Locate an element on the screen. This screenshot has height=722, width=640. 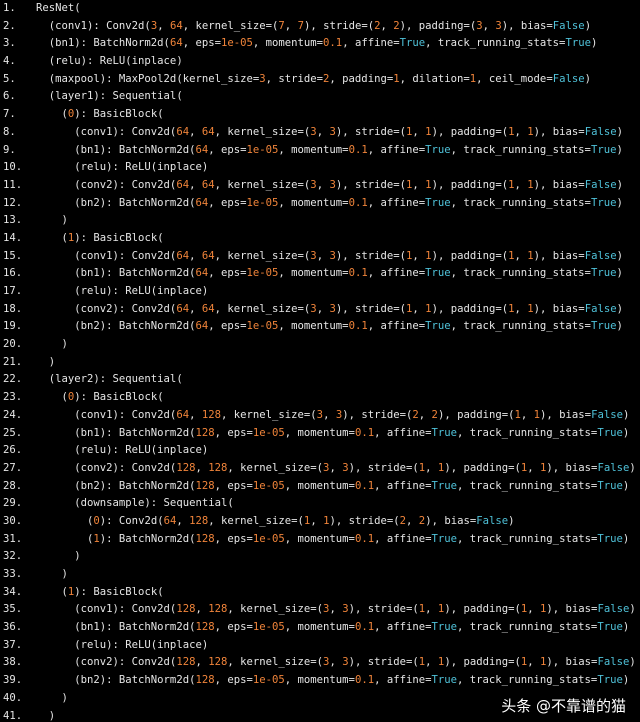
code-line: 14. (1): BasicBlock( is located at coordinates (319, 239).